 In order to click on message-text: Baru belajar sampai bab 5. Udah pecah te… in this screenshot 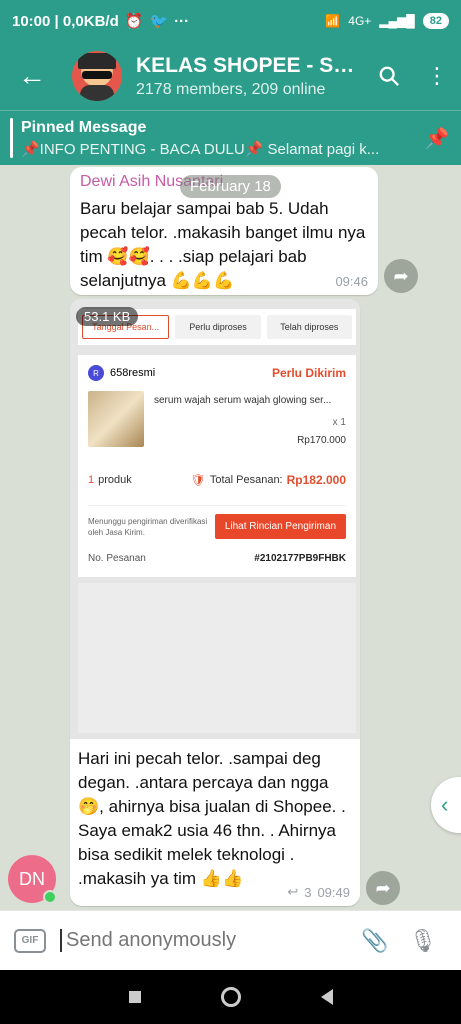, I will do `click(223, 244)`.